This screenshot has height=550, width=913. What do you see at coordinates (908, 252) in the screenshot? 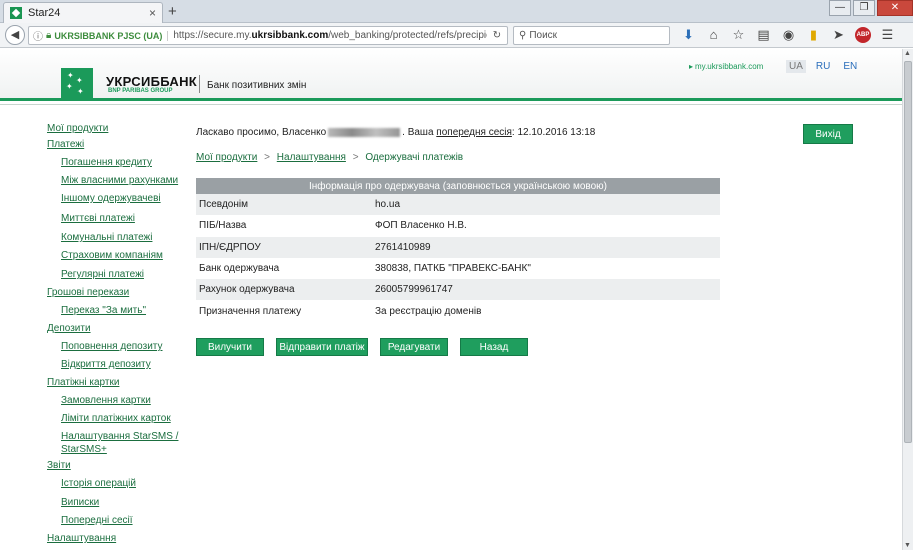
I see `scrollbar-thumb` at bounding box center [908, 252].